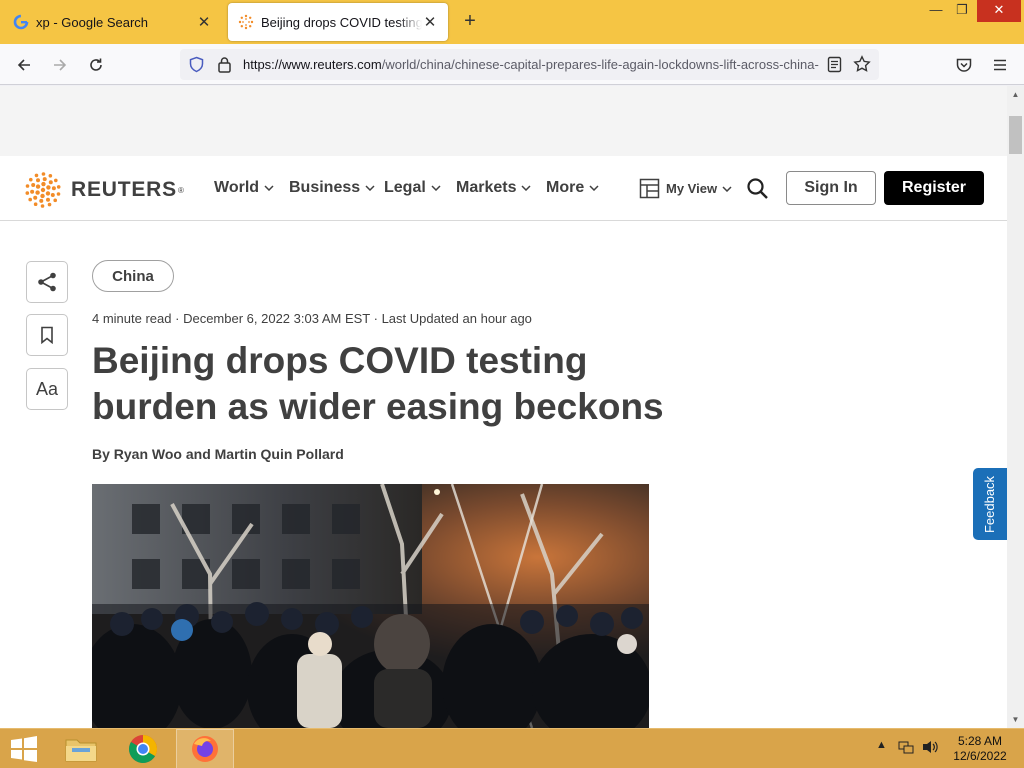  Describe the element at coordinates (649, 188) in the screenshot. I see `layout-grid-icon` at that location.